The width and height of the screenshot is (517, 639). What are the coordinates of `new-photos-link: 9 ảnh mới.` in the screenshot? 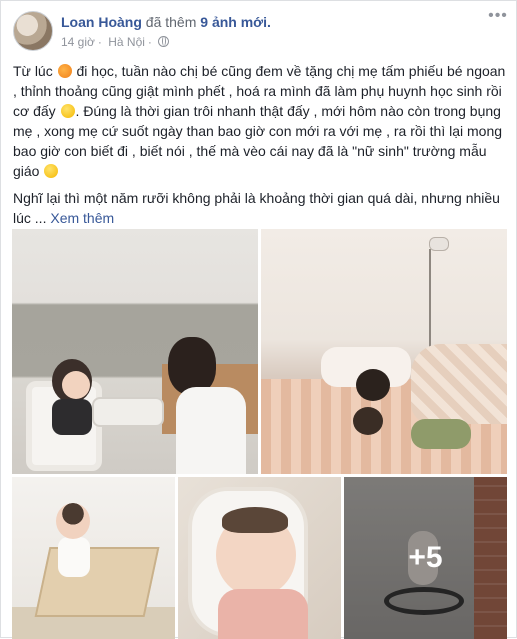 It's located at (235, 22).